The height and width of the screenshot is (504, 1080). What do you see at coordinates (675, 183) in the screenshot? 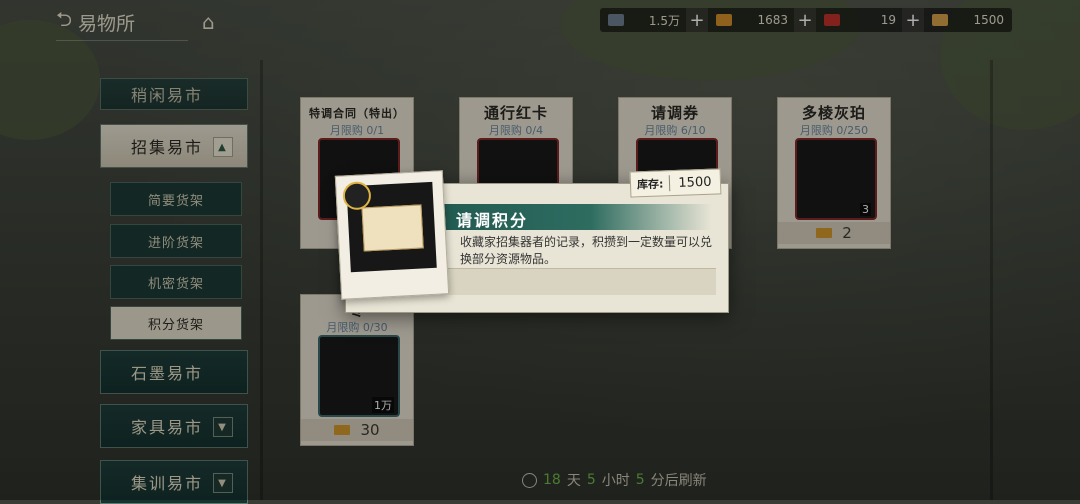
I see `stock-tag: 库存: 1500` at bounding box center [675, 183].